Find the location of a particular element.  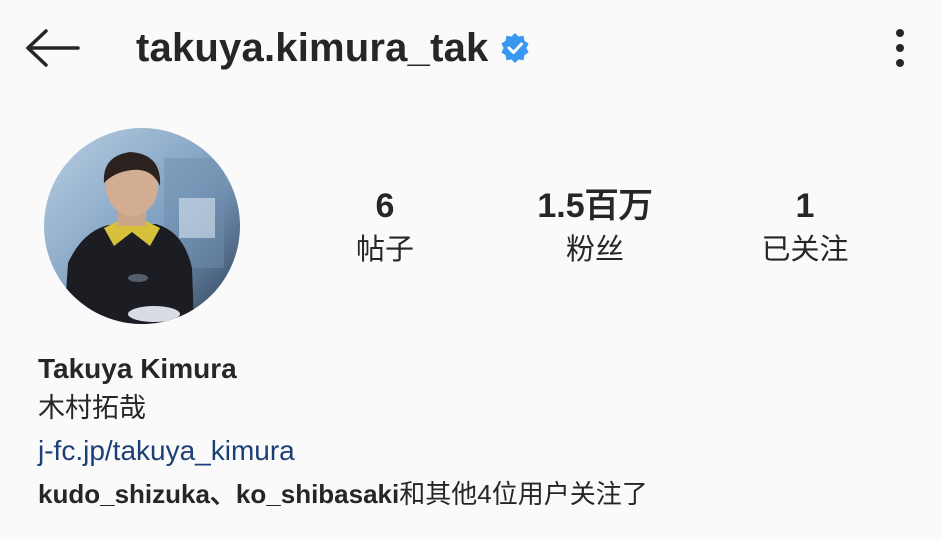

username-header: takuya.kimura_tak is located at coordinates (333, 48).